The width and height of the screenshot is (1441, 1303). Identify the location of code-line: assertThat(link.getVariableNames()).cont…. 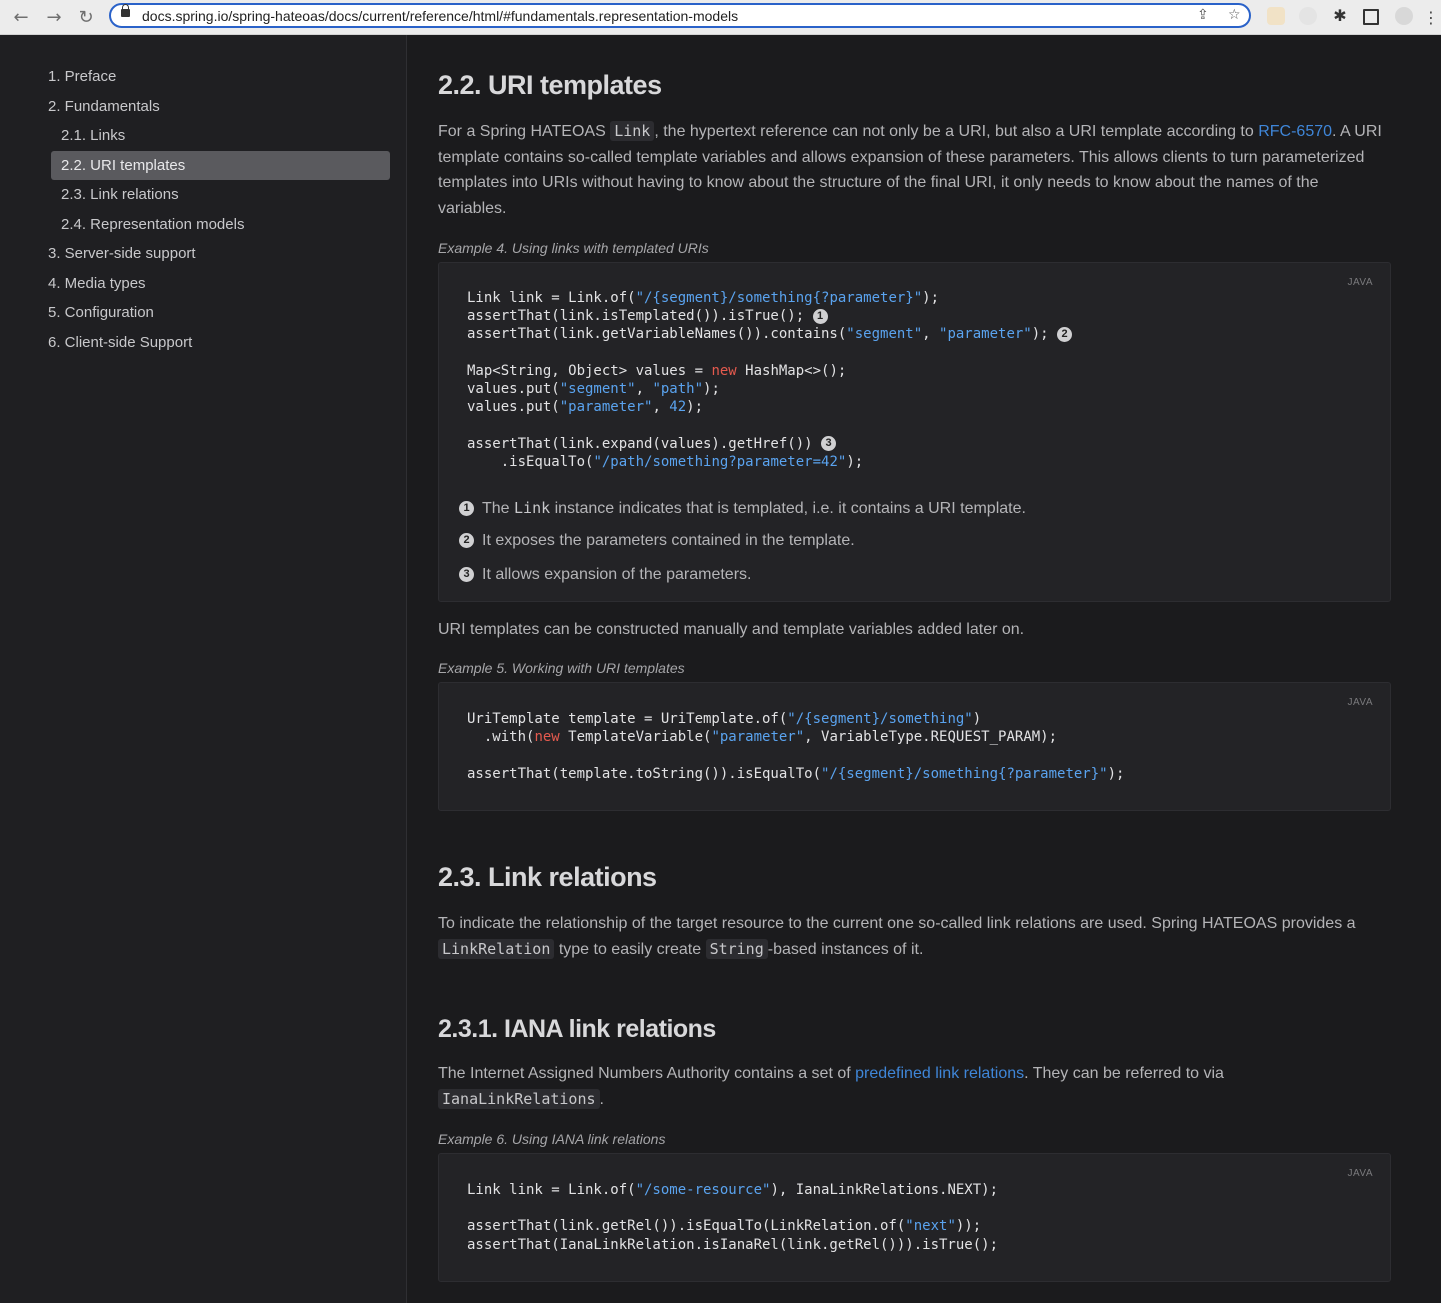
(770, 334).